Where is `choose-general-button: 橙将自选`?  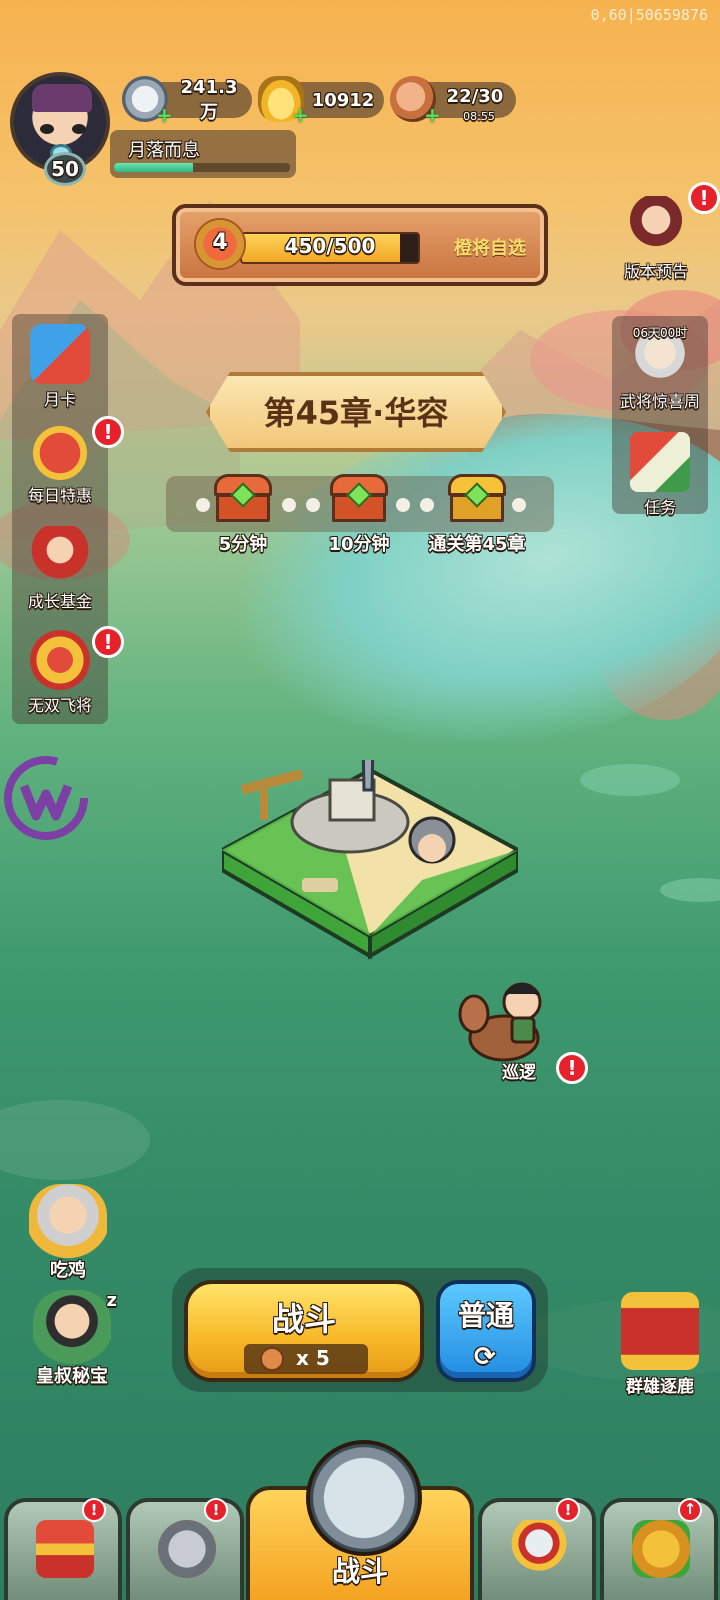
choose-general-button: 橙将自选 is located at coordinates (490, 247).